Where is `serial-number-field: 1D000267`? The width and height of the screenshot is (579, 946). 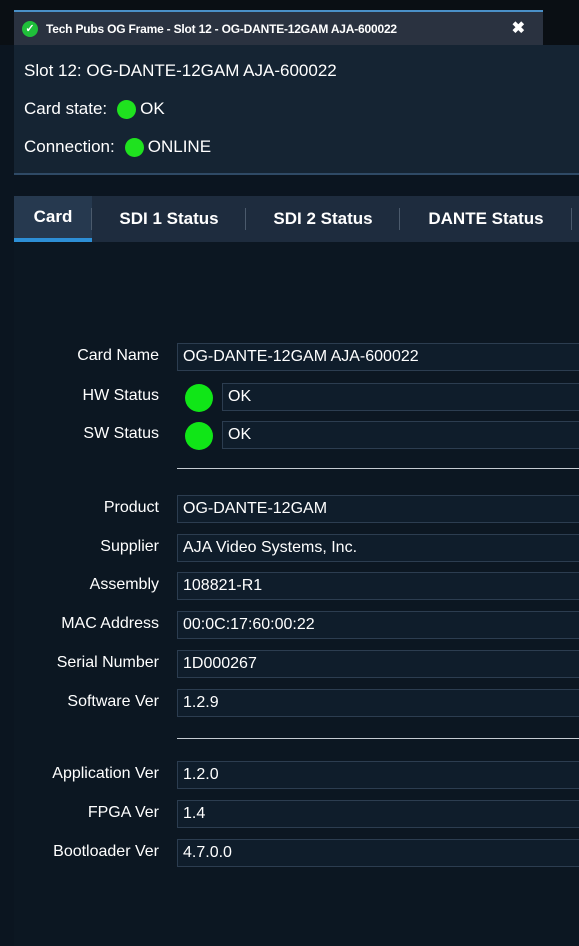 serial-number-field: 1D000267 is located at coordinates (378, 664).